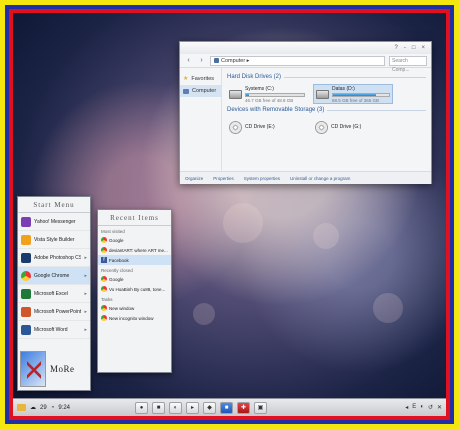  Describe the element at coordinates (54, 205) in the screenshot. I see `start-menu-title: Start Menu` at that location.